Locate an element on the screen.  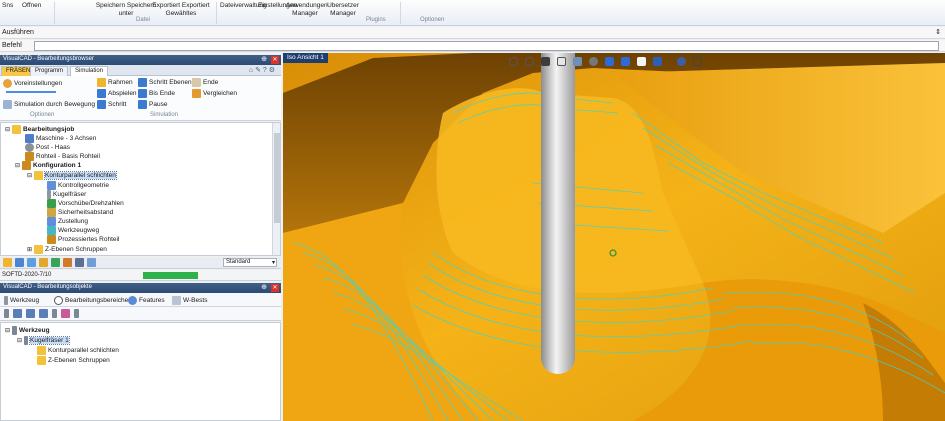
zoom-out-icon is located at coordinates (529, 61).